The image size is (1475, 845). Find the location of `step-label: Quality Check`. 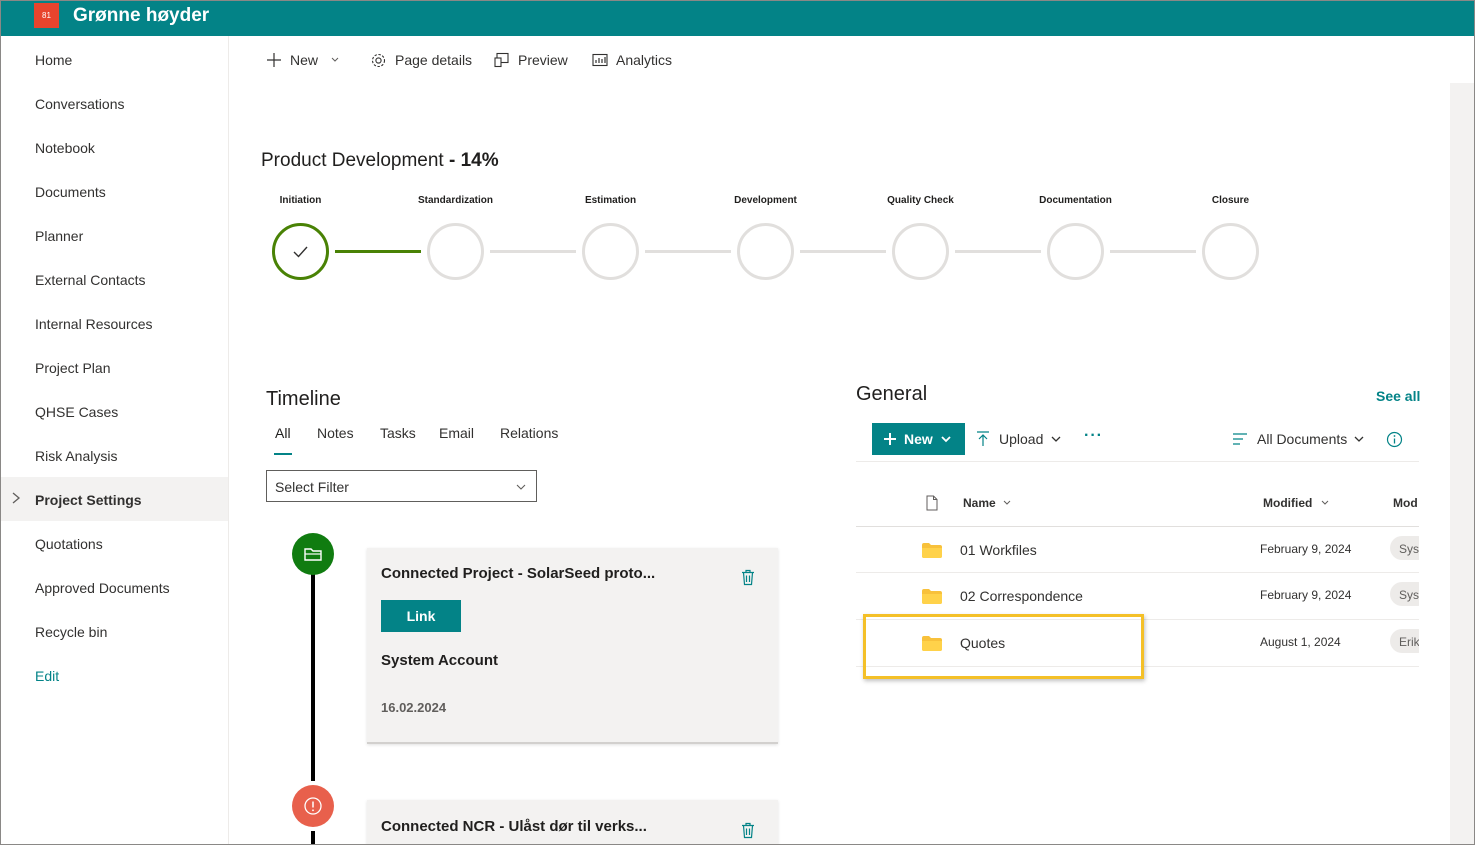

step-label: Quality Check is located at coordinates (920, 200).